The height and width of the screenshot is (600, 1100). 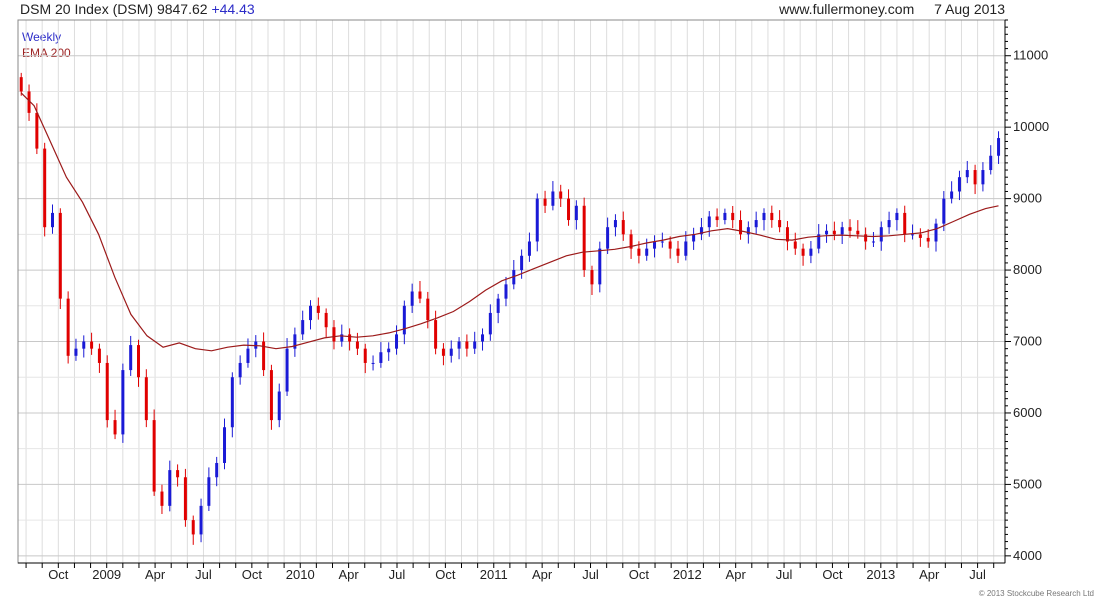 What do you see at coordinates (1030, 55) in the screenshot?
I see `y-tick-label: 11000` at bounding box center [1030, 55].